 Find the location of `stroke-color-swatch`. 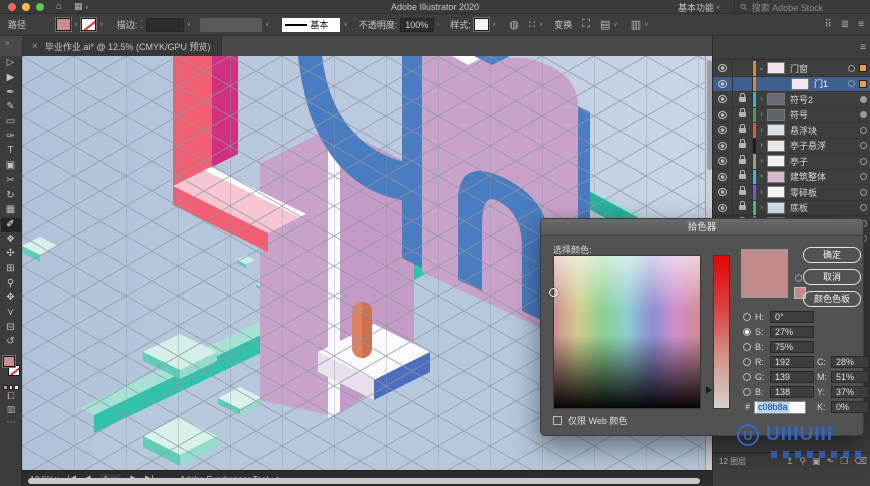

stroke-color-swatch is located at coordinates (89, 24).